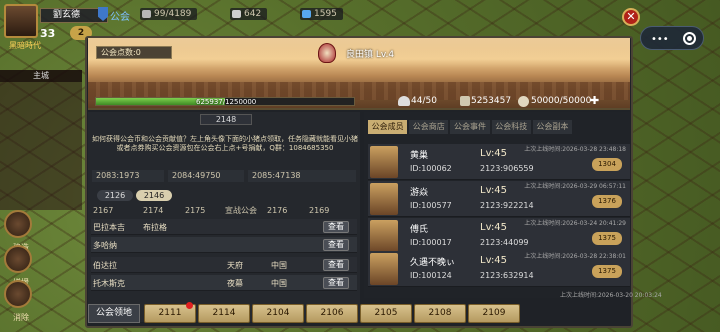 The height and width of the screenshot is (332, 720). I want to click on row-guild: 天府, so click(235, 265).